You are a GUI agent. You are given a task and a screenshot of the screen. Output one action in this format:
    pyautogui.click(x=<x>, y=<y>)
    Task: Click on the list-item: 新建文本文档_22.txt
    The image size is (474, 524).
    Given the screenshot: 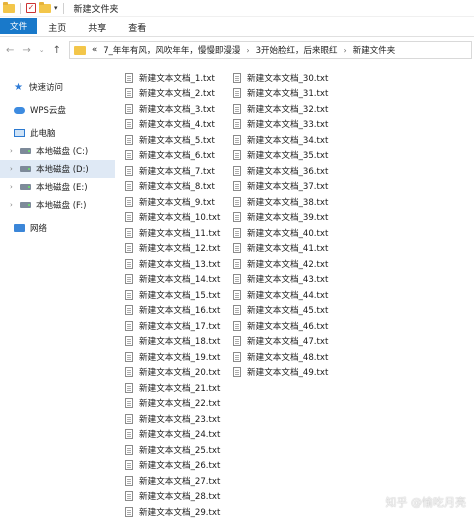 What is the action you would take?
    pyautogui.click(x=172, y=404)
    